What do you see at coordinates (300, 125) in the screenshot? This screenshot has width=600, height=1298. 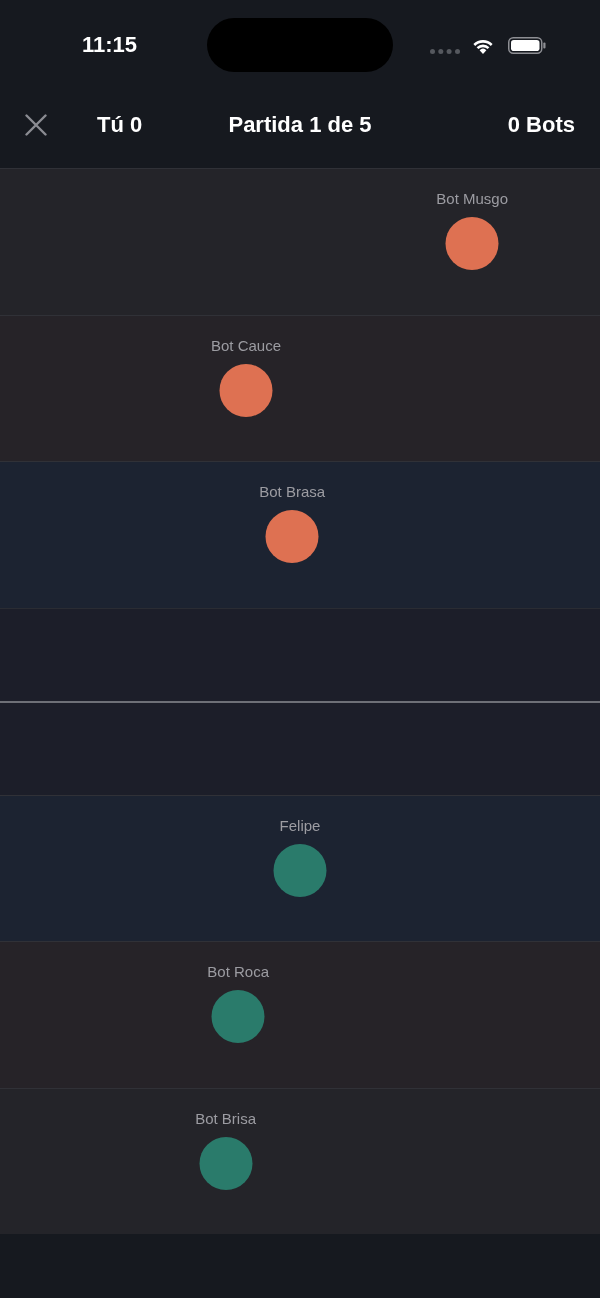 I see `match-title: Partida 1 de 5` at bounding box center [300, 125].